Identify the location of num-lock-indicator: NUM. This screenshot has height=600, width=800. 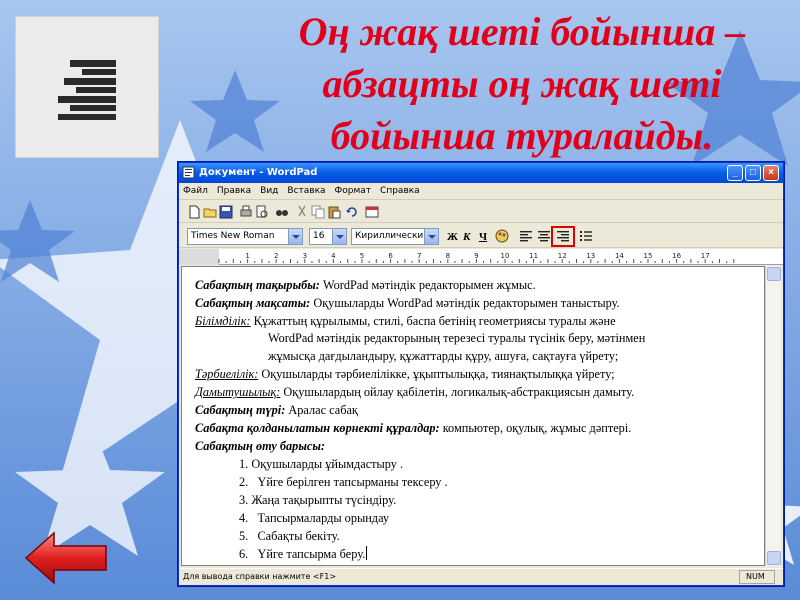
(757, 577).